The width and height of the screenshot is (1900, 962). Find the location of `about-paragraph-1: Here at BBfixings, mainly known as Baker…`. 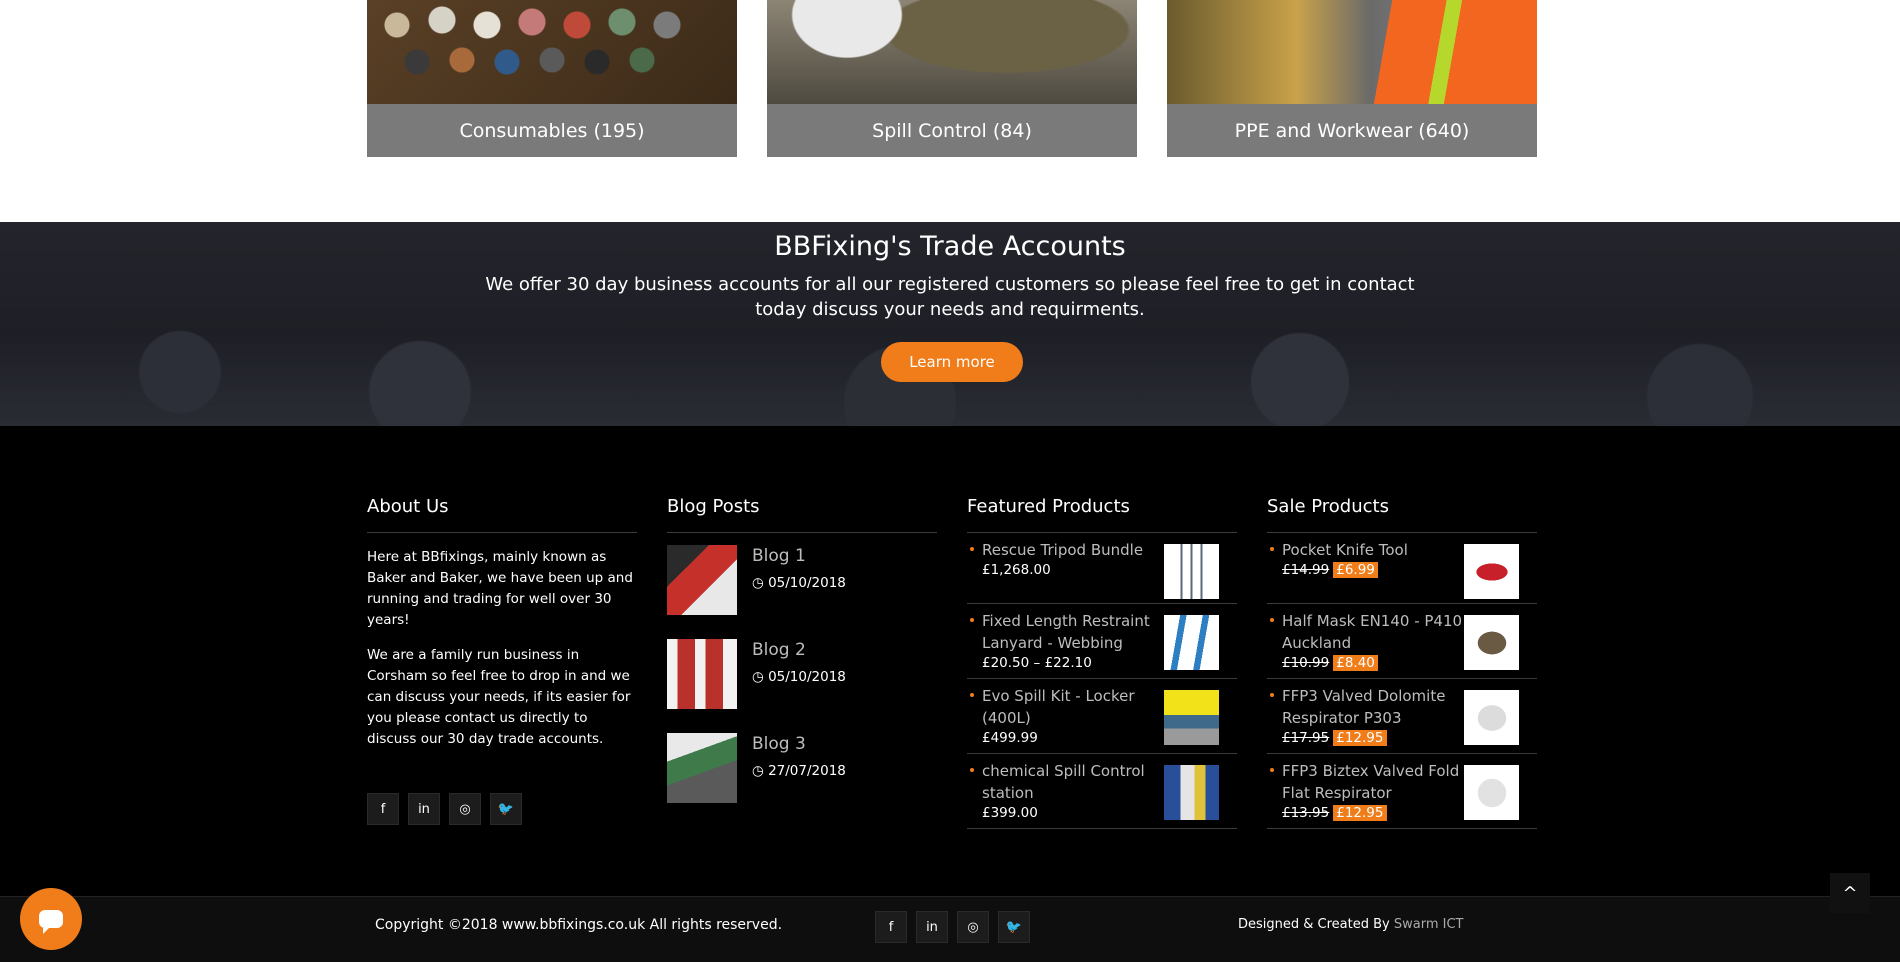

about-paragraph-1: Here at BBfixings, mainly known as Baker… is located at coordinates (500, 588).